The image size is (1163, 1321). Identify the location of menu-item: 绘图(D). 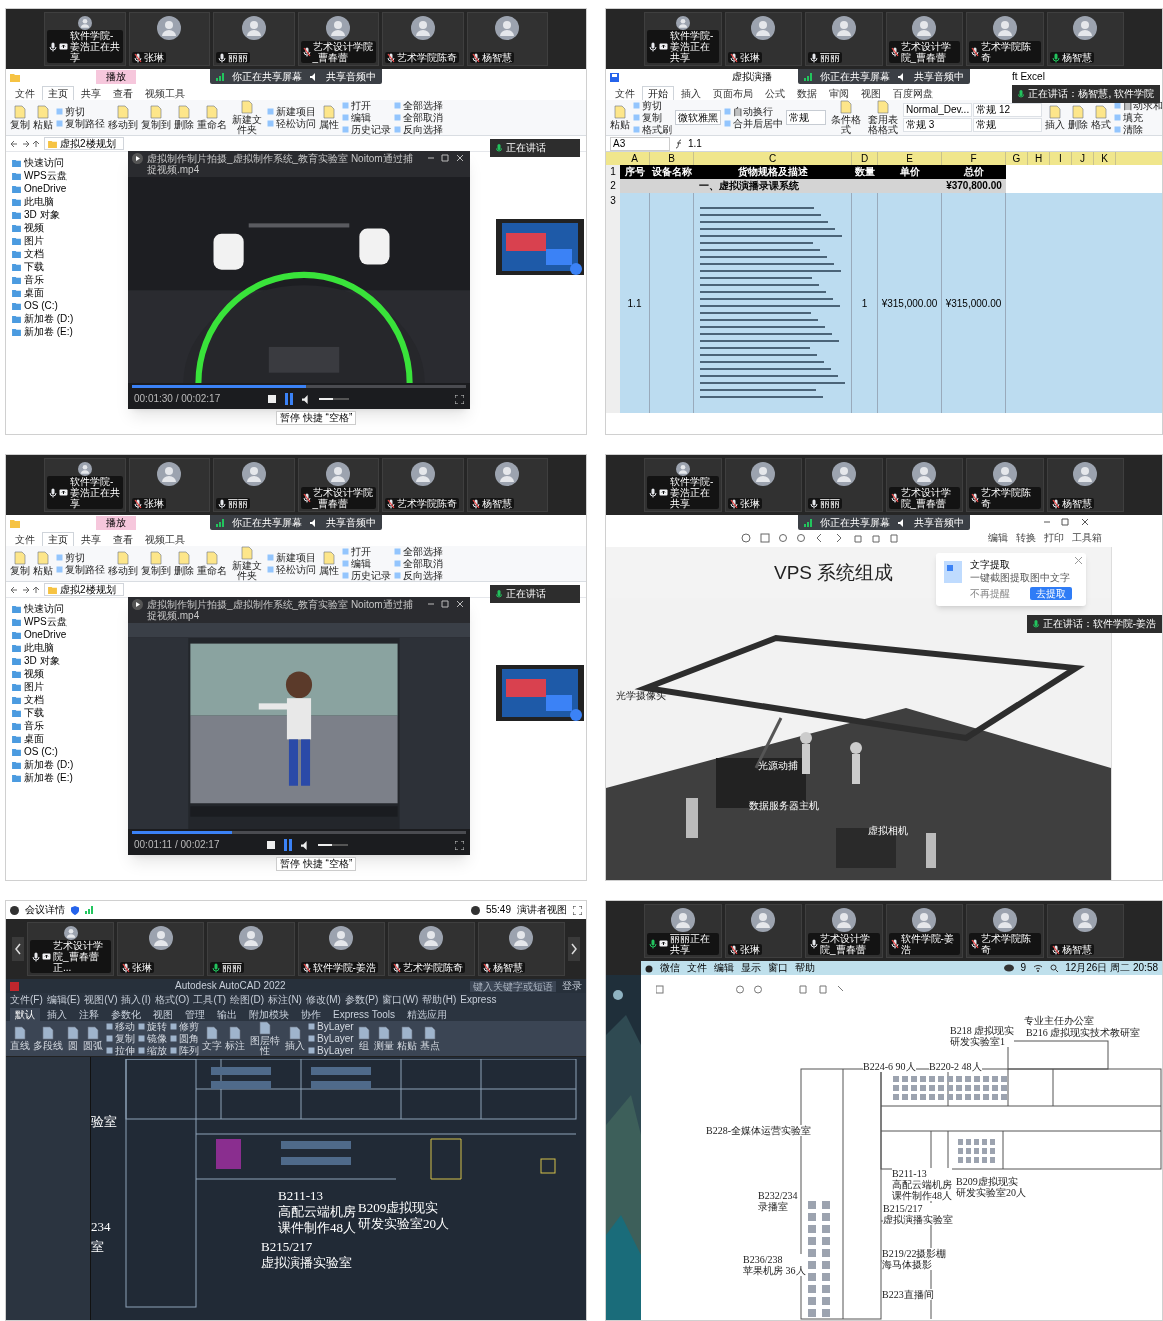
(247, 999).